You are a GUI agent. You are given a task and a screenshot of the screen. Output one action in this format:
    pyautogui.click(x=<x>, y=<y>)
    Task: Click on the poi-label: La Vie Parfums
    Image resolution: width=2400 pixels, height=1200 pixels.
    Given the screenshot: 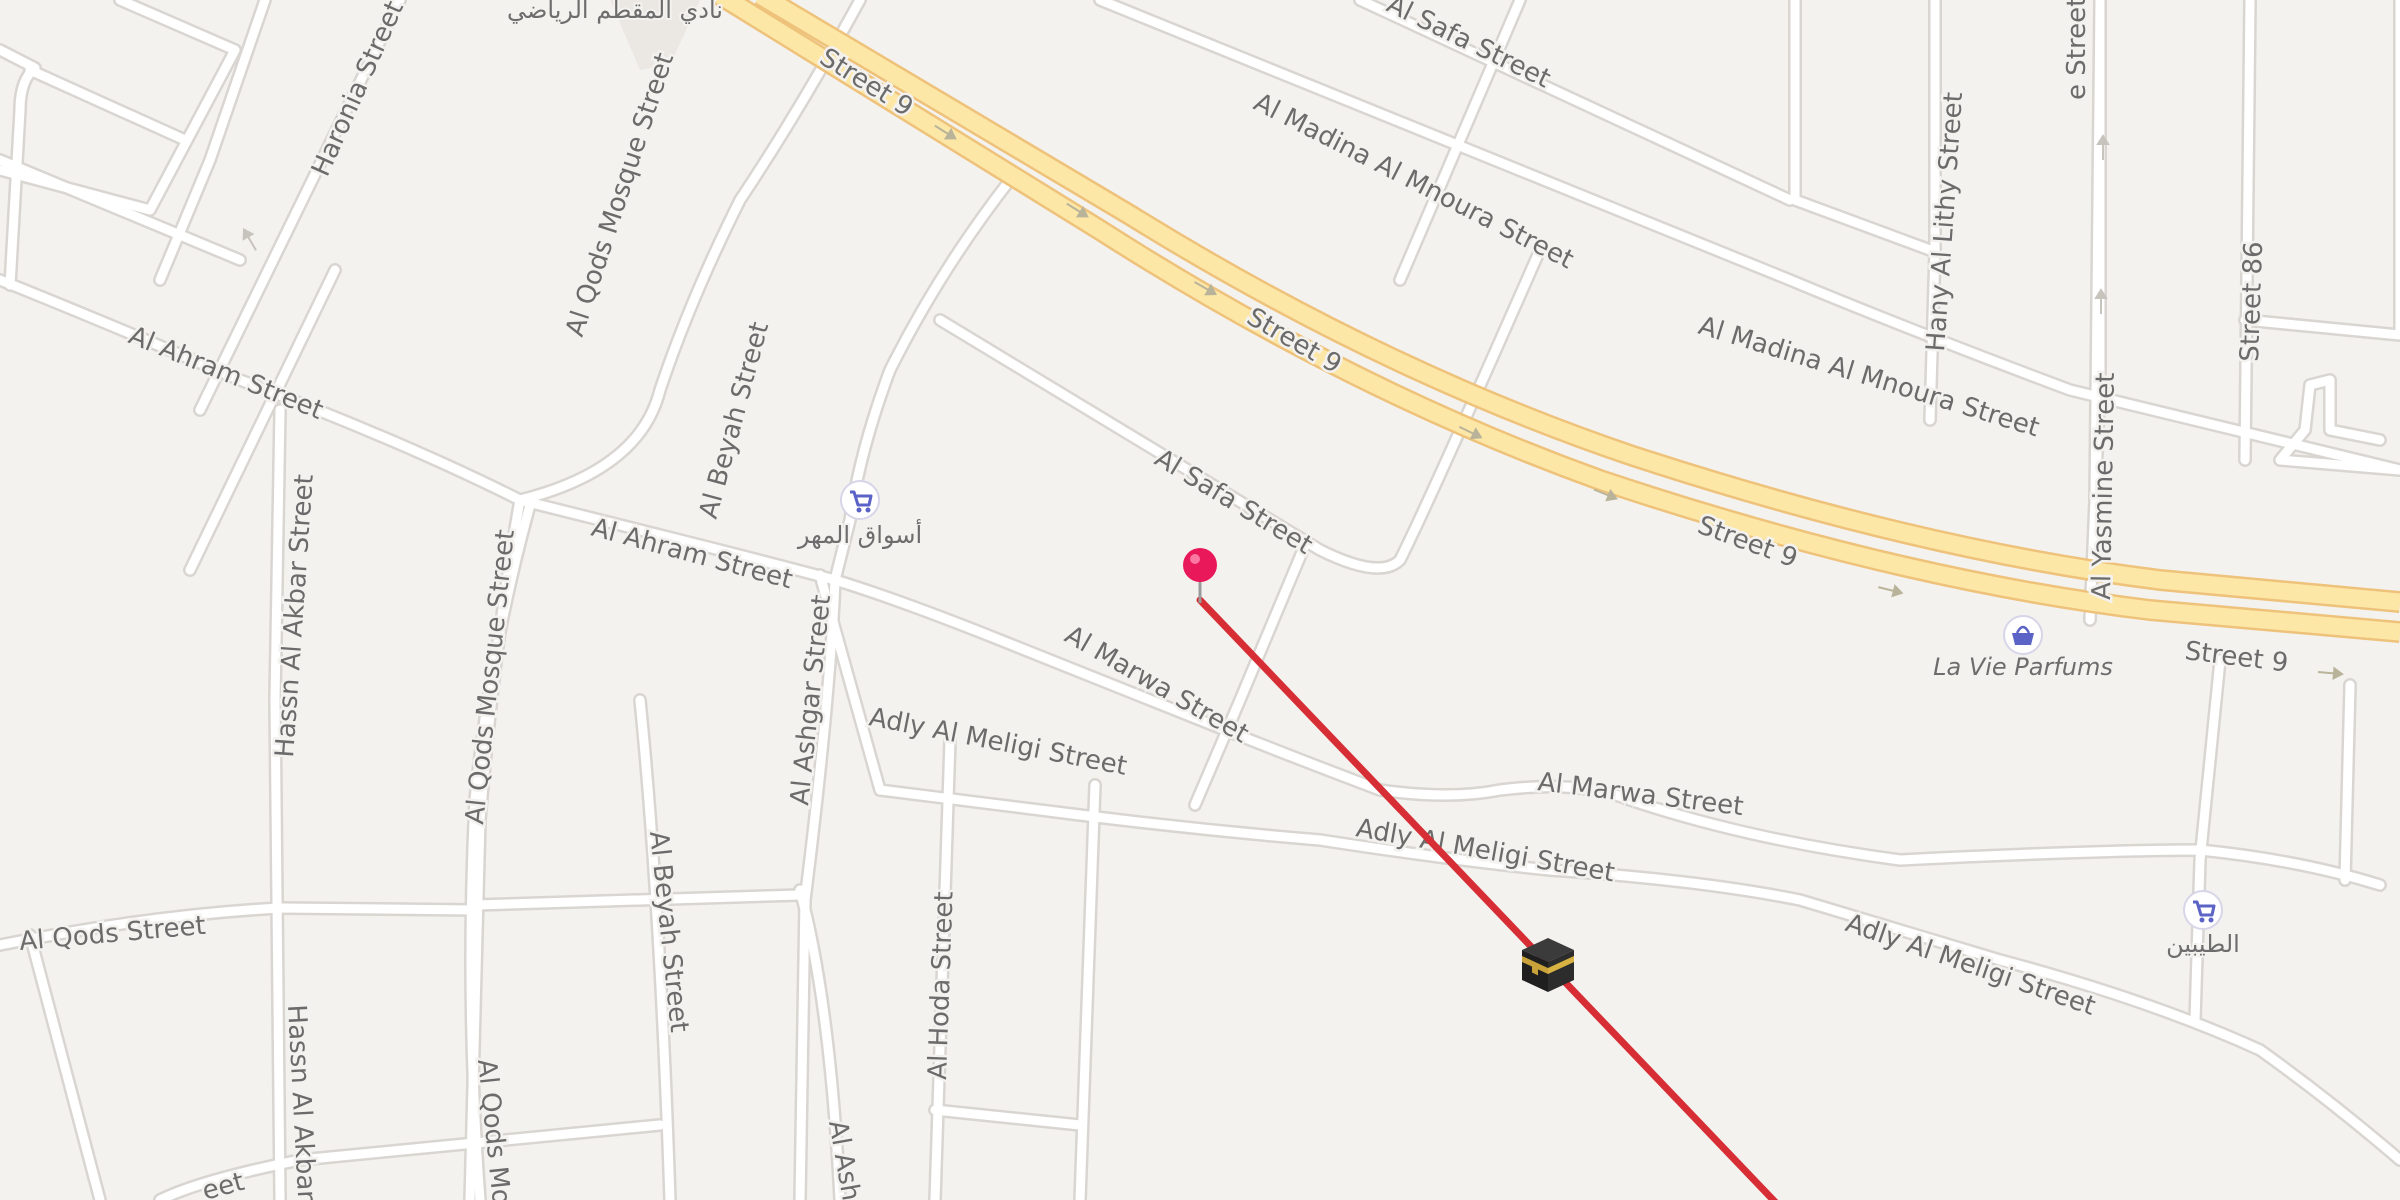 What is the action you would take?
    pyautogui.click(x=2023, y=667)
    